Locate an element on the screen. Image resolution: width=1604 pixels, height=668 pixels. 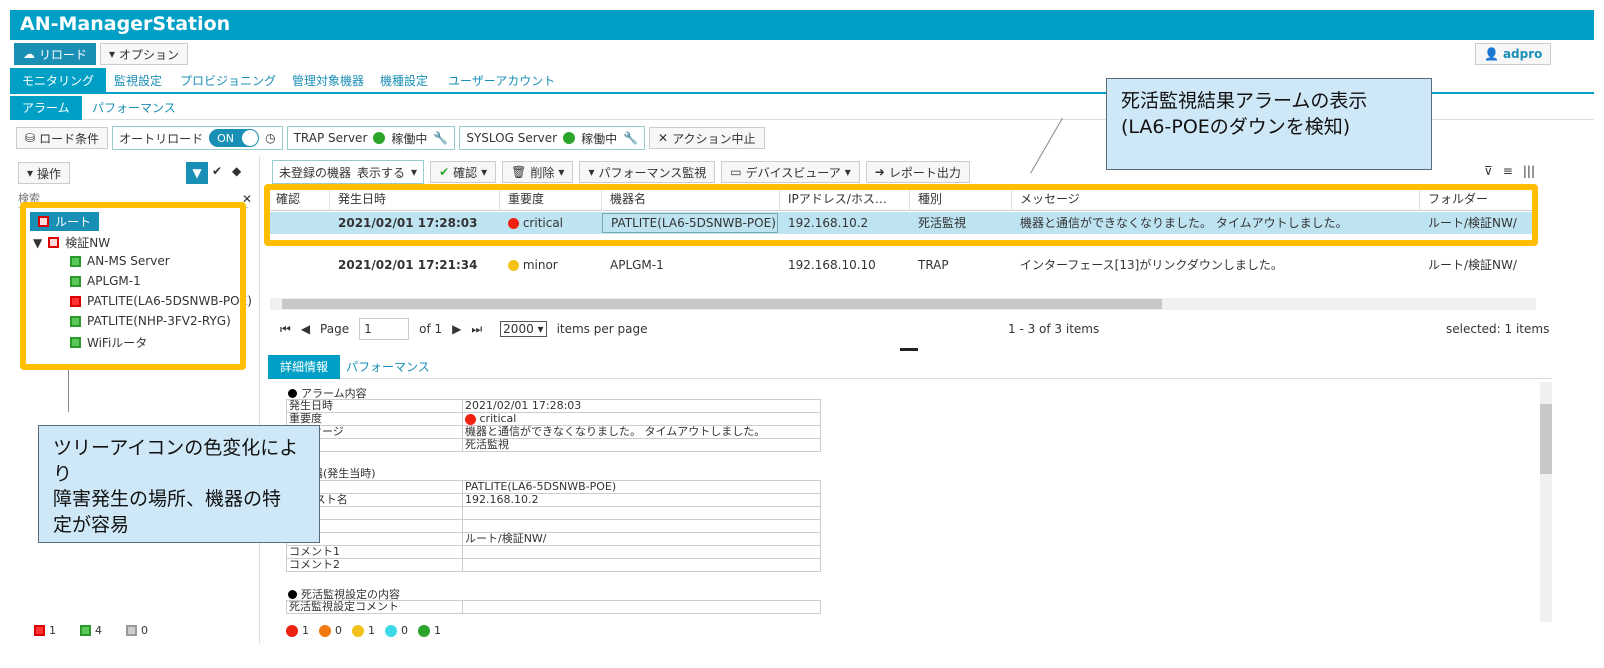
user-icon: 👤 is located at coordinates (1491, 54).